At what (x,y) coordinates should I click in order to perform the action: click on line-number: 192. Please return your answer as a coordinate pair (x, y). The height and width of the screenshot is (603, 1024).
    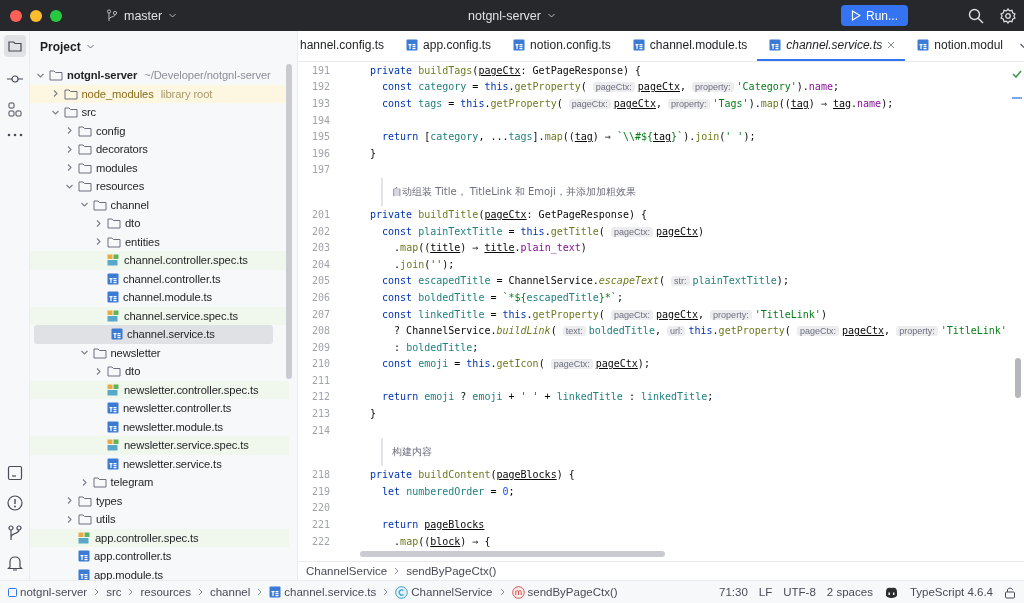
    Looking at the image, I should click on (320, 87).